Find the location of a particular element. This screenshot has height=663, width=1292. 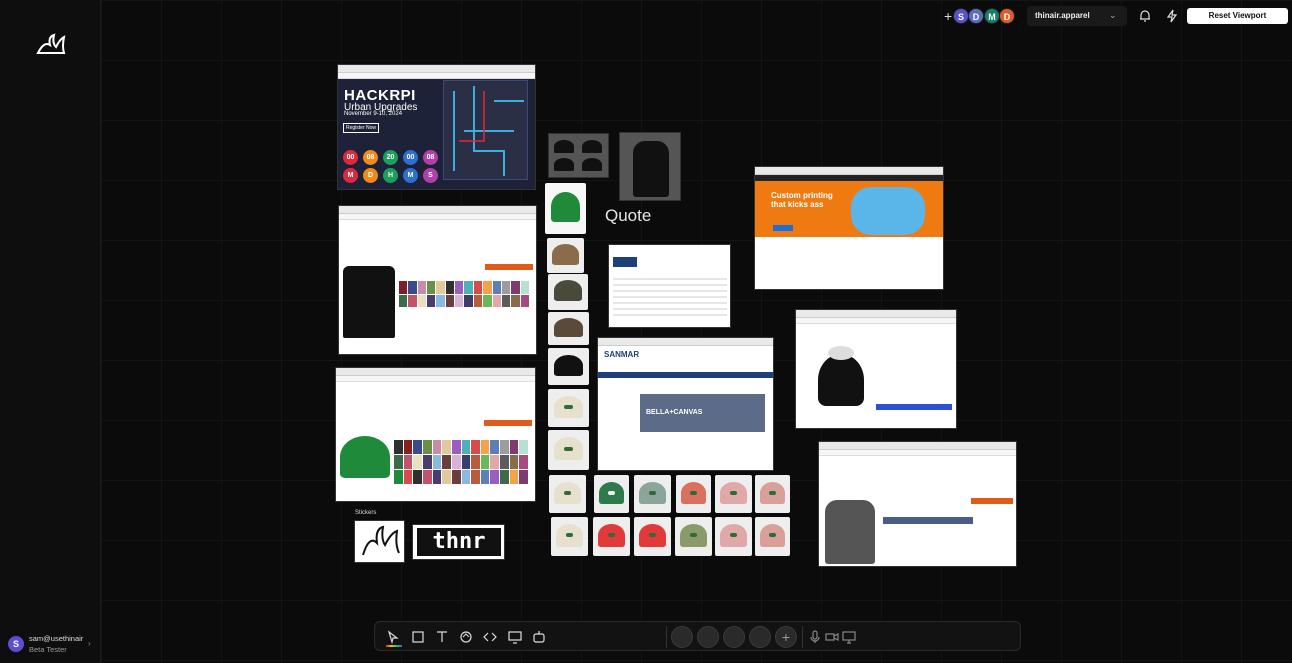

countdown-hours: 20 is located at coordinates (390, 157).